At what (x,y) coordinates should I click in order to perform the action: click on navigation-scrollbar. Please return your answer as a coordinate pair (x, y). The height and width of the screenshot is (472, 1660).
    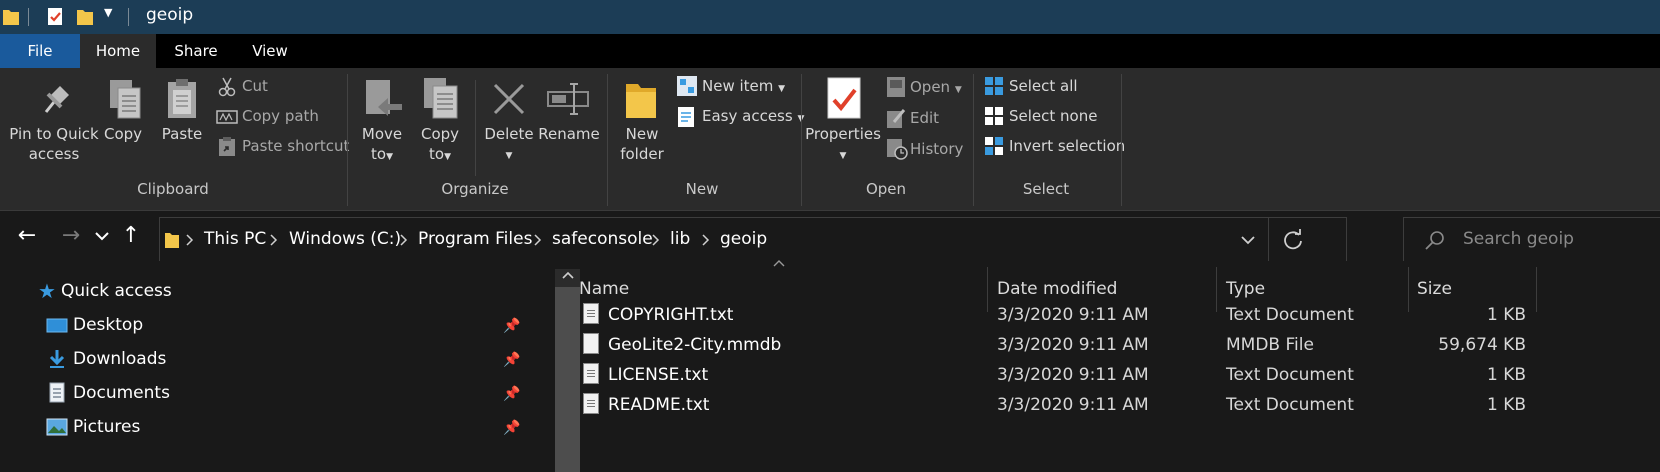
    Looking at the image, I should click on (567, 370).